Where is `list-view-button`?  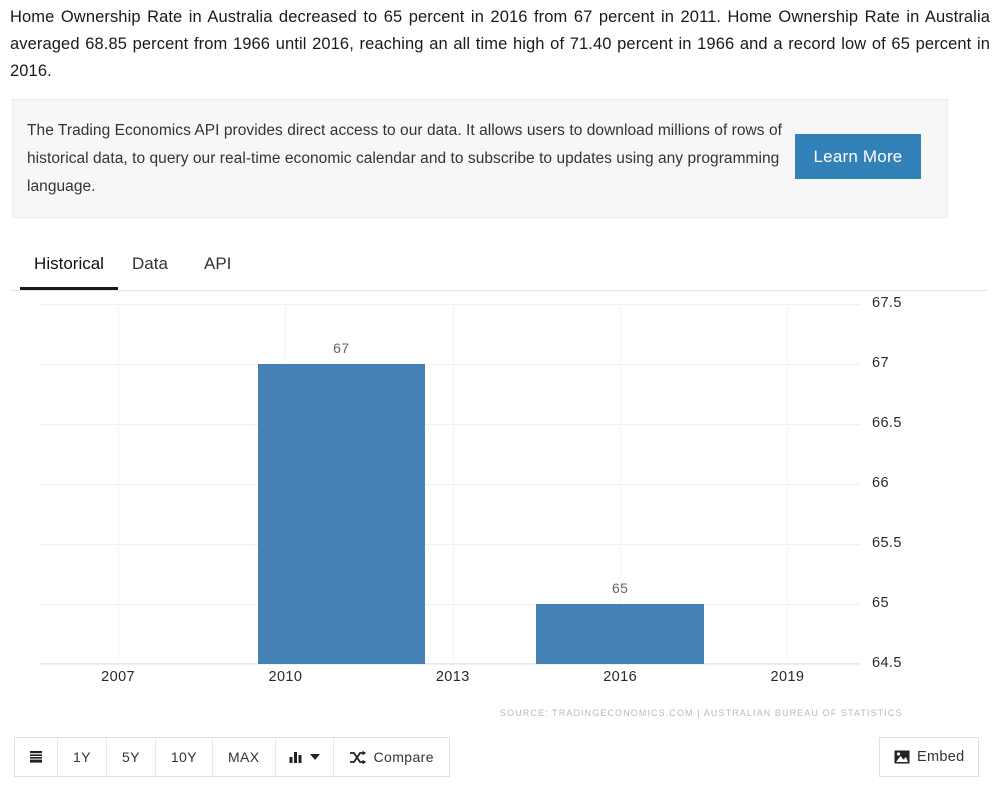 list-view-button is located at coordinates (36, 757).